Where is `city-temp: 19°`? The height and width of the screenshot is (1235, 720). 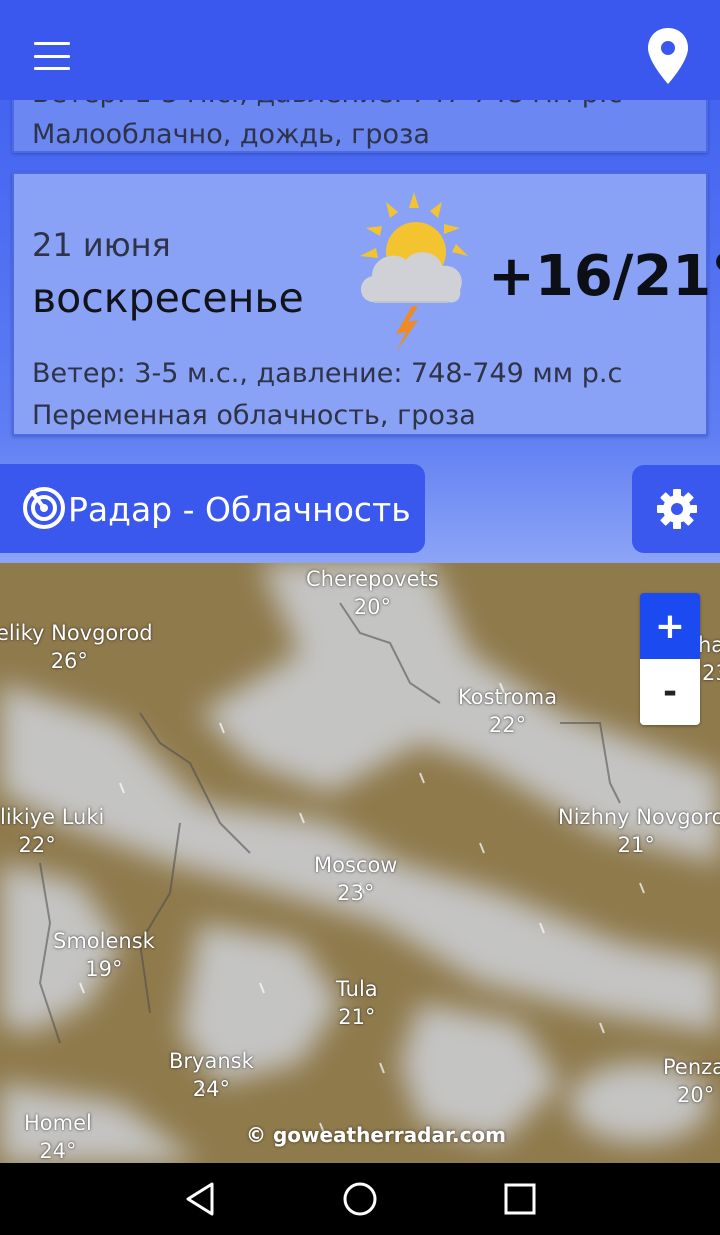 city-temp: 19° is located at coordinates (104, 969).